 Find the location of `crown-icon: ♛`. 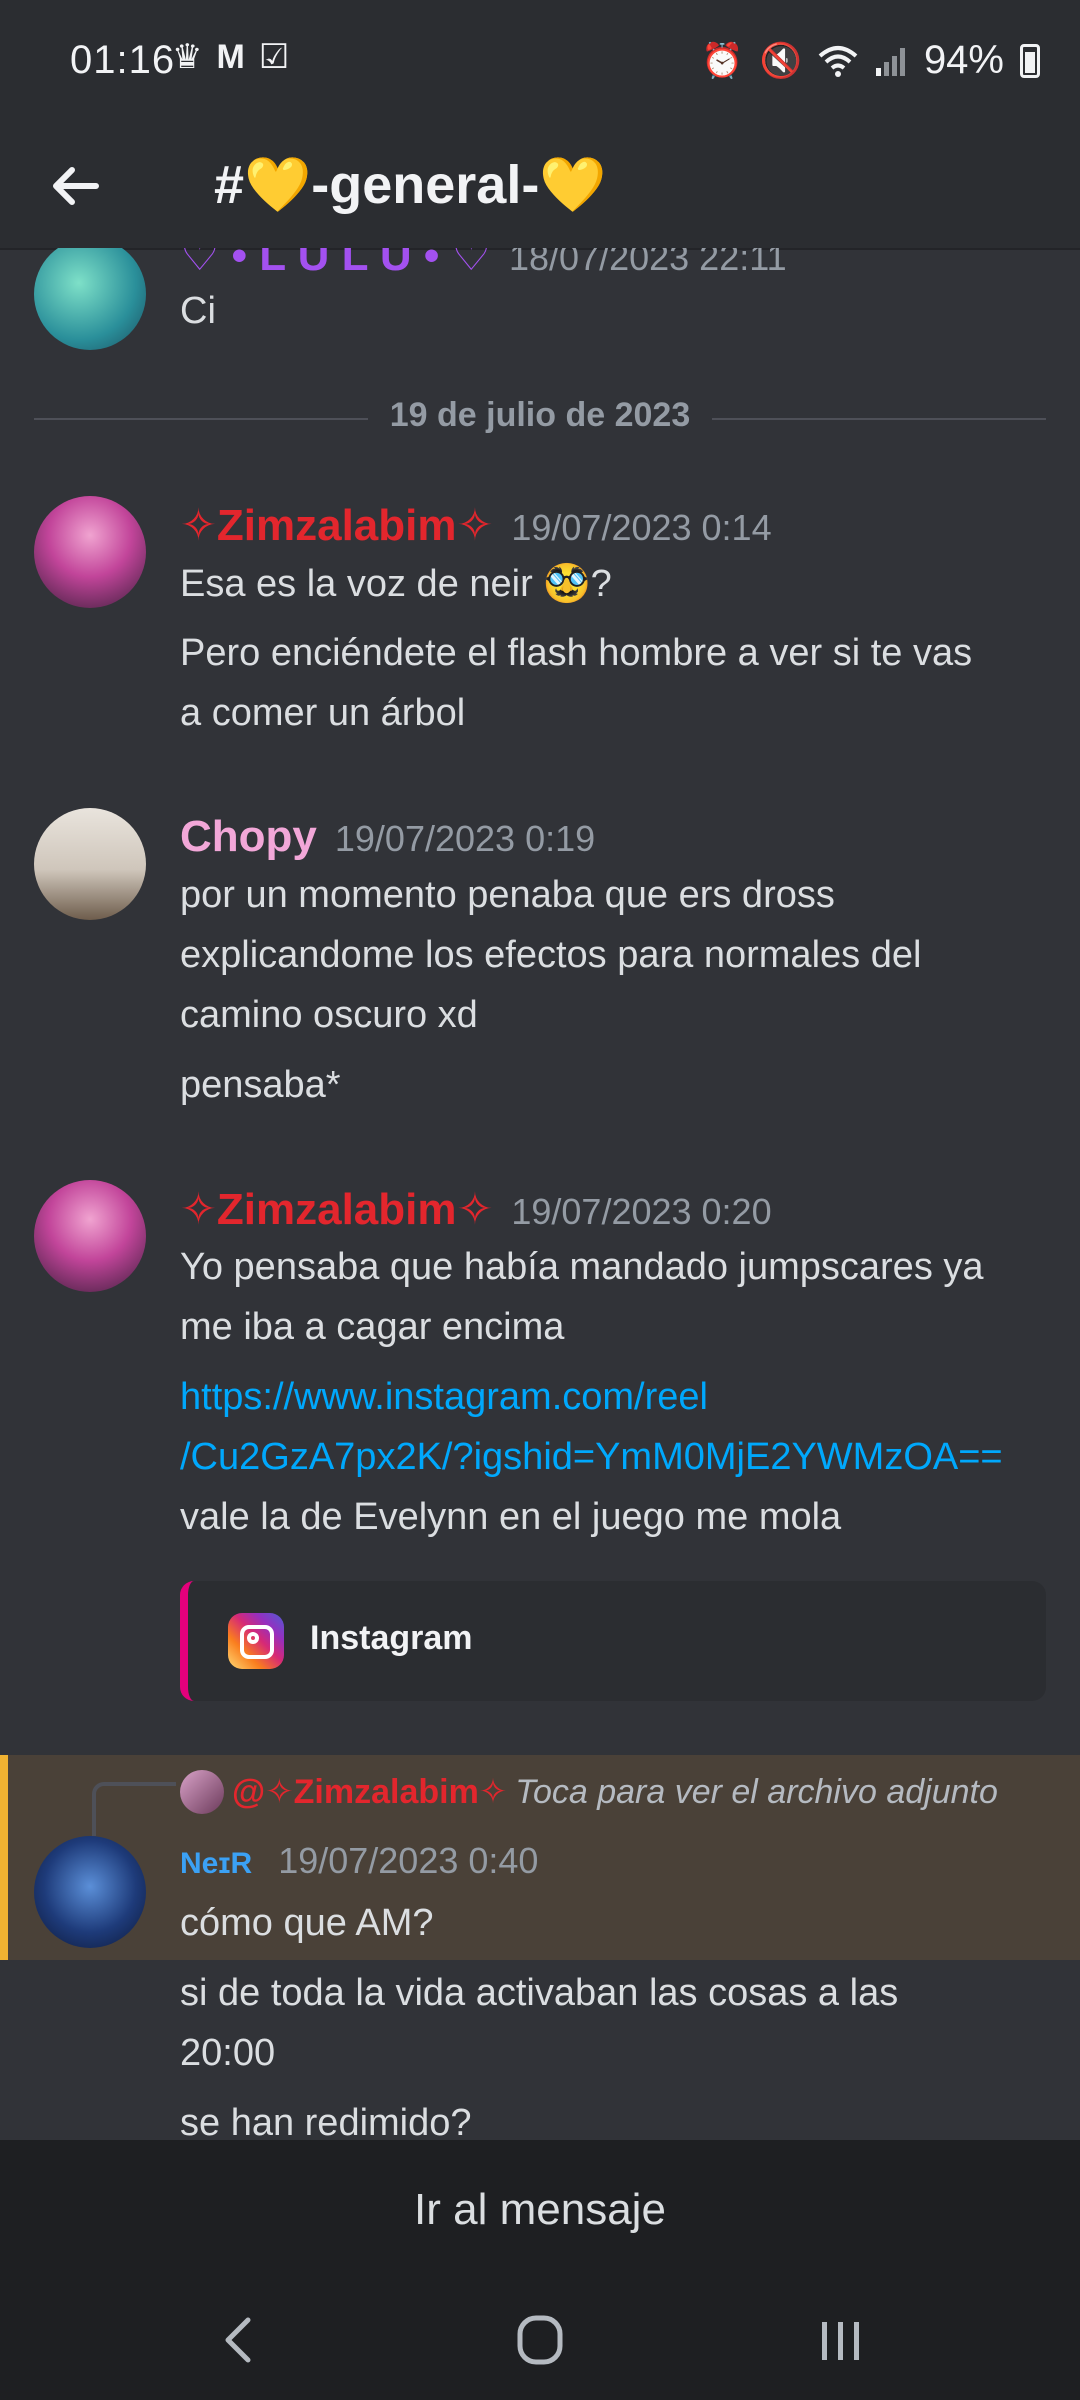

crown-icon: ♛ is located at coordinates (187, 57).